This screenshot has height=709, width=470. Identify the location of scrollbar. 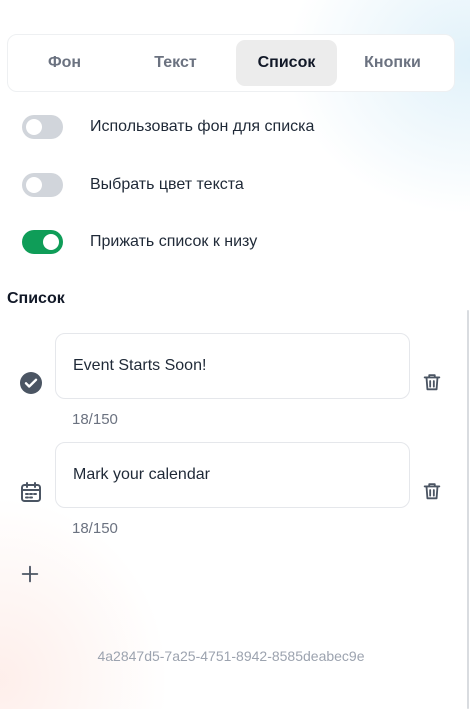
(468, 509).